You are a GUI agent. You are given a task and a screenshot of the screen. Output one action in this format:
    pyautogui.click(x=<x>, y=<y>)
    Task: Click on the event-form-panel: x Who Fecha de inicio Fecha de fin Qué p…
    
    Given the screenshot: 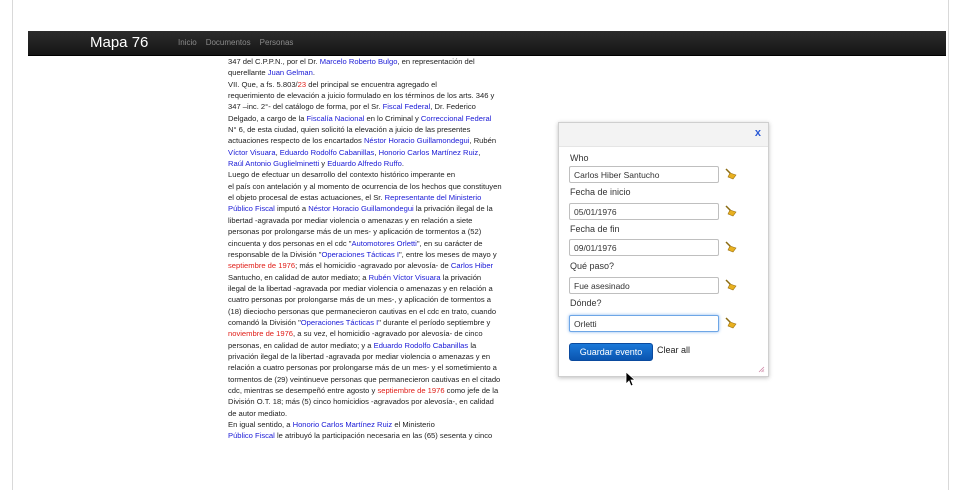 What is the action you would take?
    pyautogui.click(x=663, y=249)
    